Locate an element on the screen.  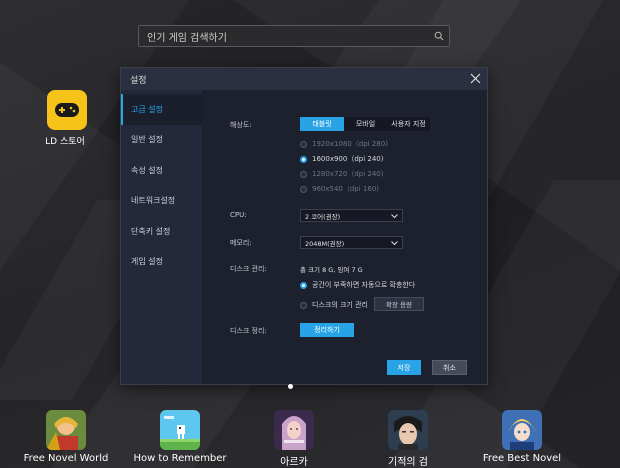
cleanup-button: 정리하기 is located at coordinates (327, 330).